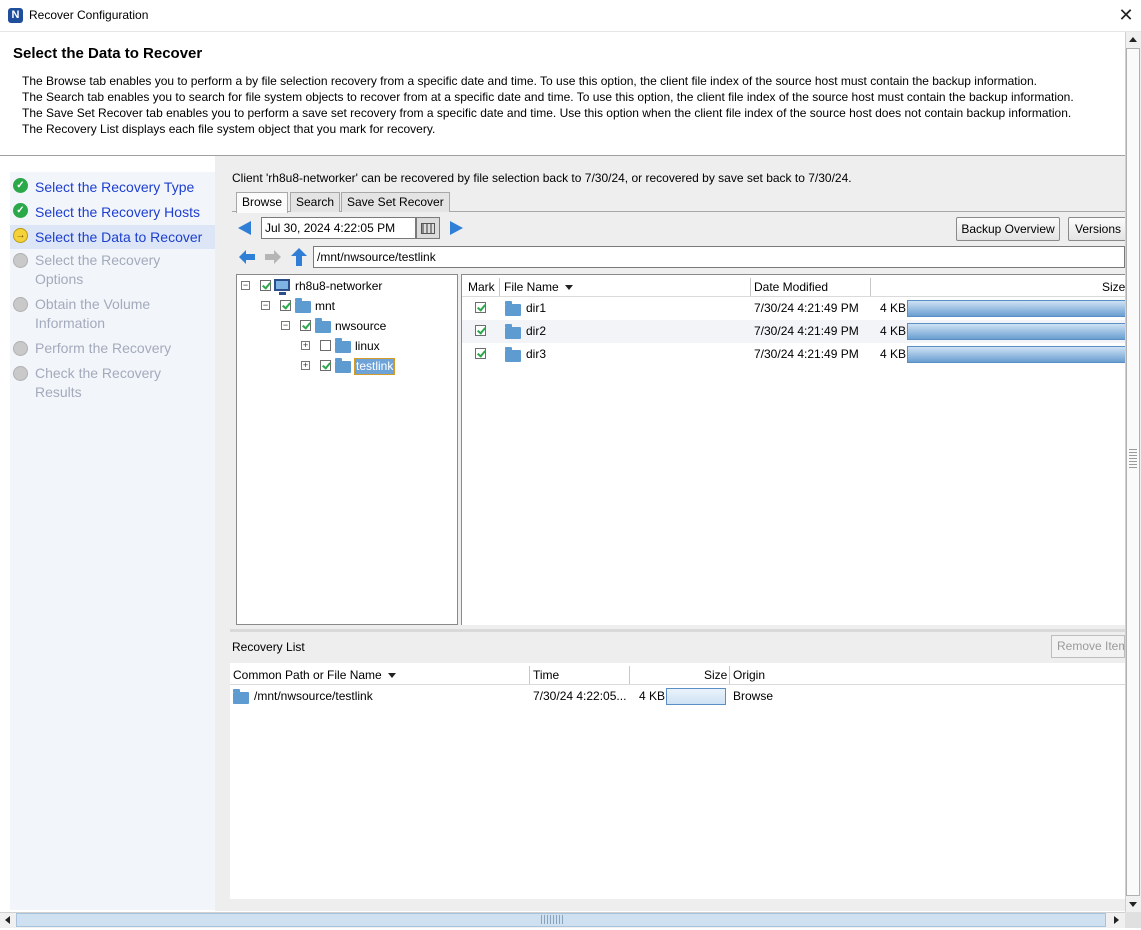  I want to click on up-arrow-icon, so click(299, 257).